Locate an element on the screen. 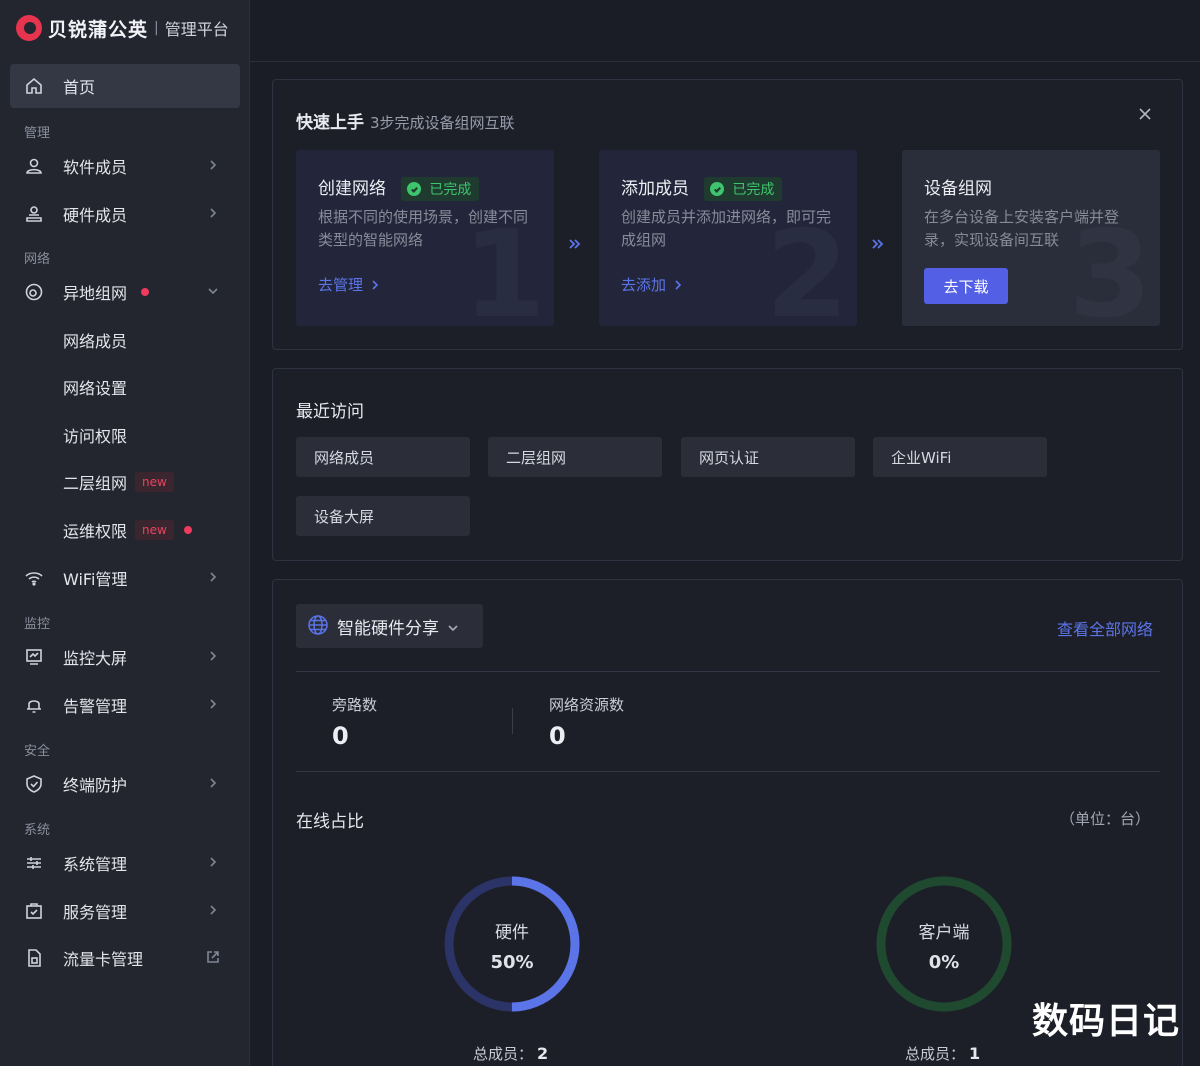 This screenshot has height=1066, width=1200. watermark-text: 数码日记 is located at coordinates (1105, 1021).